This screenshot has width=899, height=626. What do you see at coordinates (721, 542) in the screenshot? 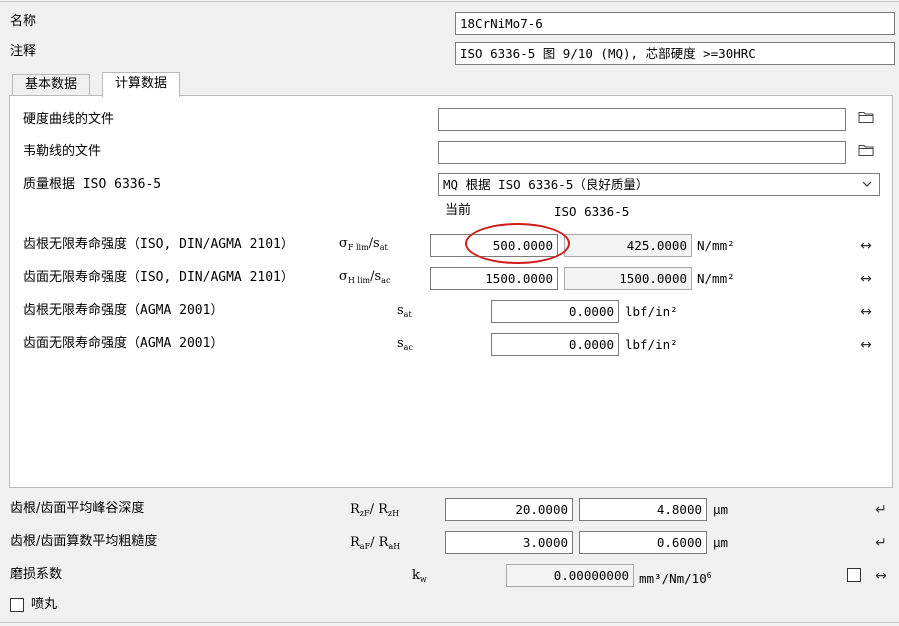
I see `ra-unit: μm` at bounding box center [721, 542].